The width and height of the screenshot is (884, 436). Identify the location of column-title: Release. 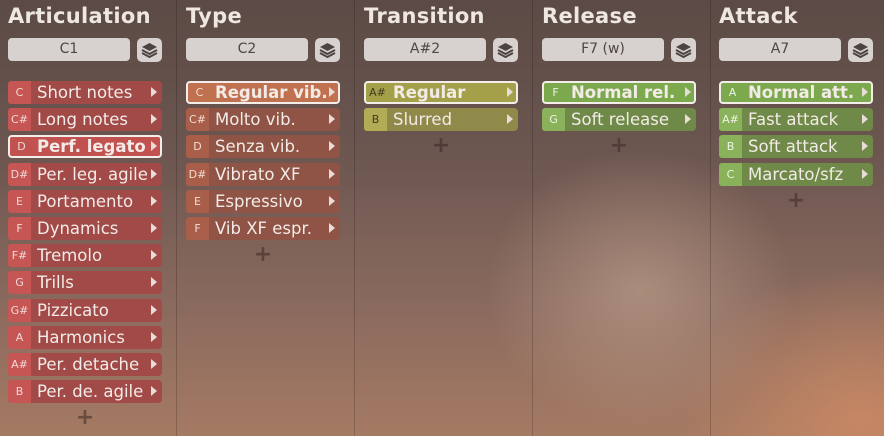
(589, 16).